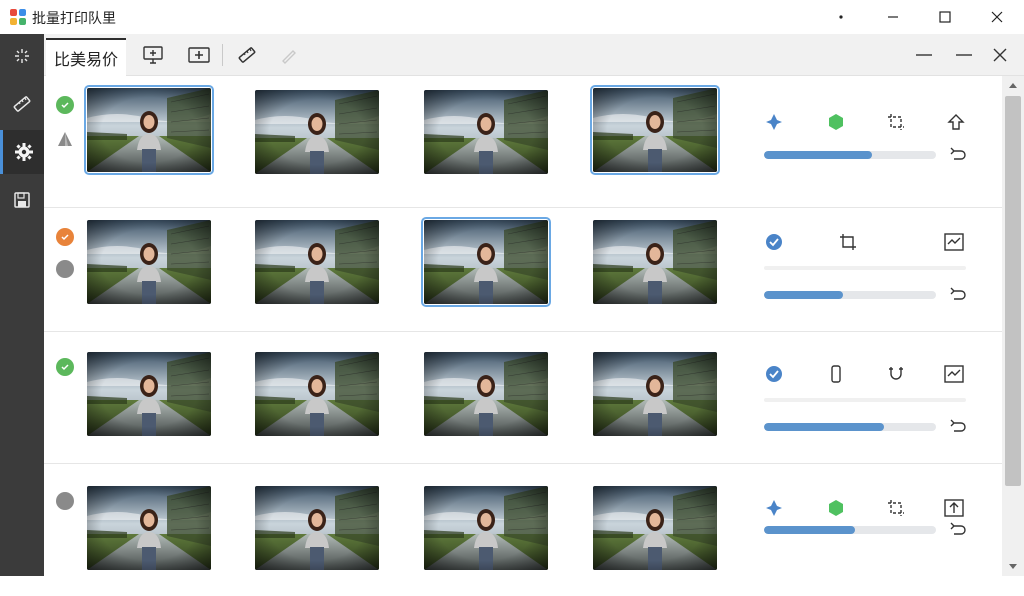 Image resolution: width=1024 pixels, height=596 pixels. Describe the element at coordinates (1013, 291) in the screenshot. I see `scroll-thumb` at that location.